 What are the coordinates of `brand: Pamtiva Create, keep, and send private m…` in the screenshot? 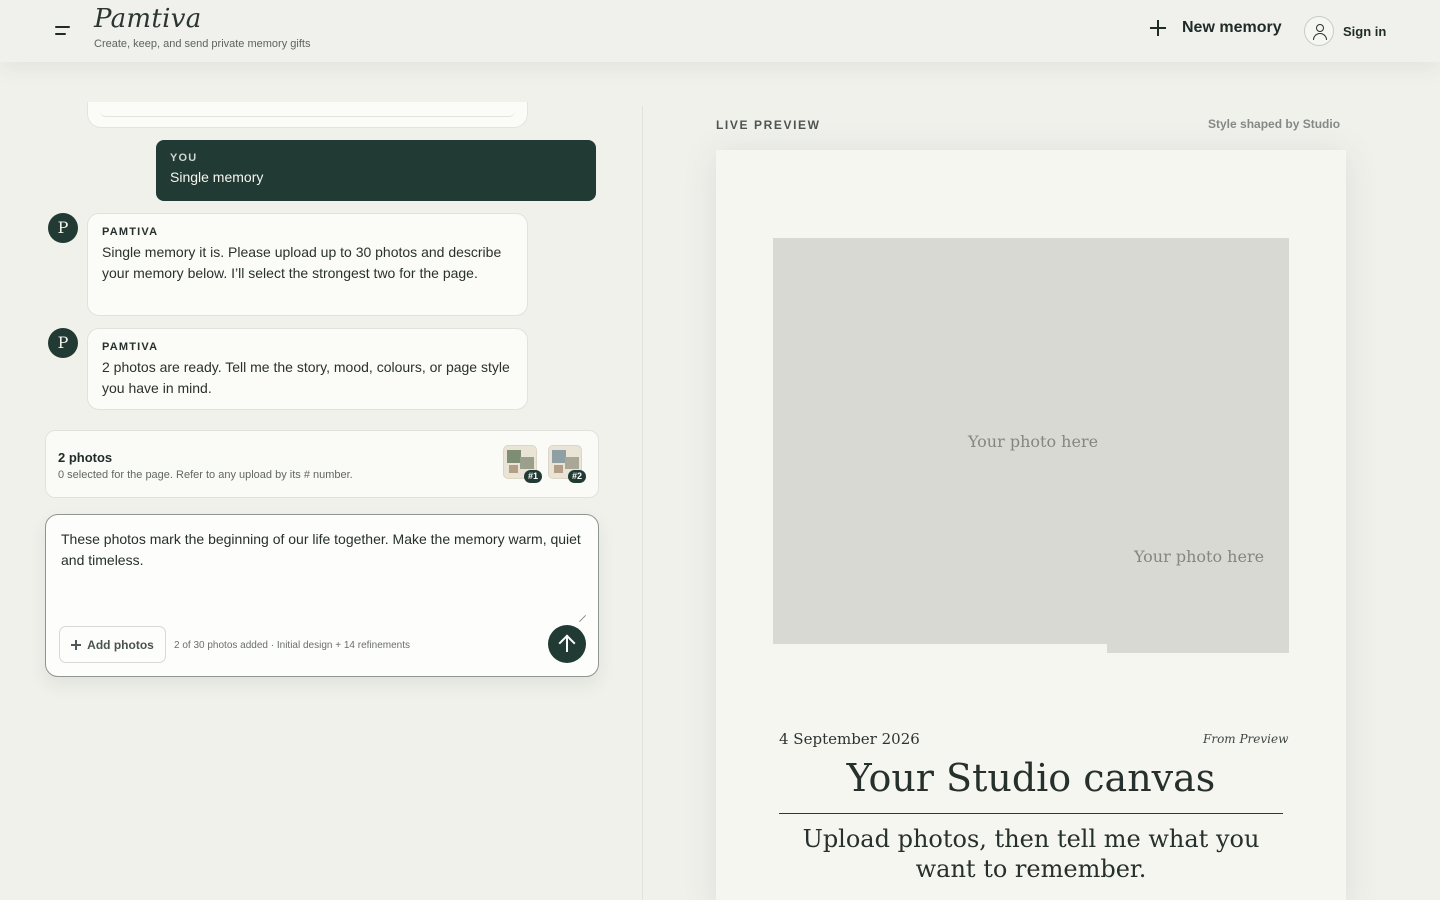 It's located at (202, 27).